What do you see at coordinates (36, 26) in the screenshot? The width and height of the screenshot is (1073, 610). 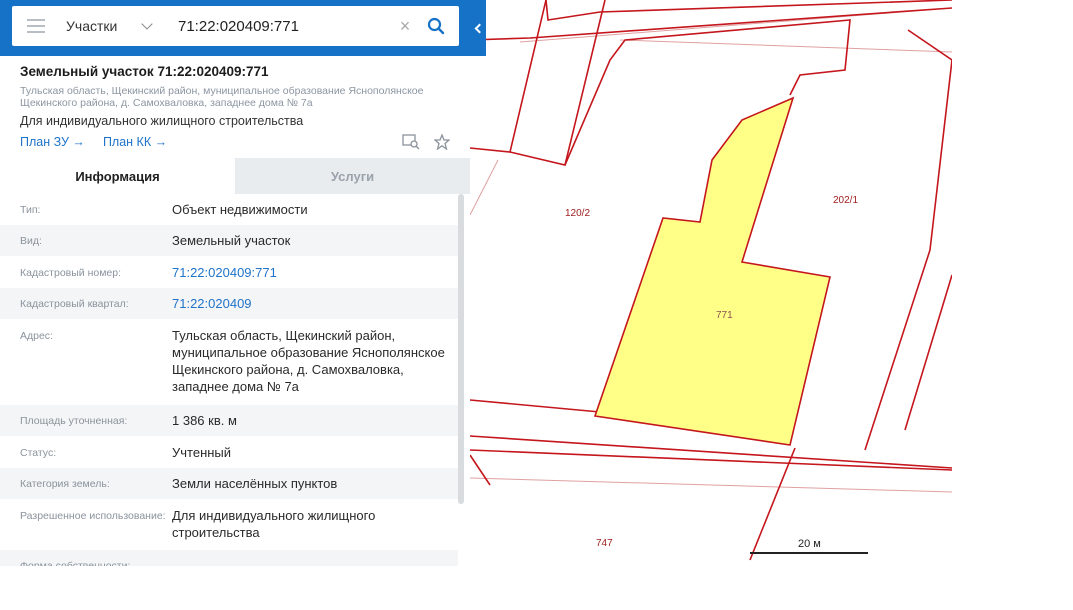 I see `menu-icon` at bounding box center [36, 26].